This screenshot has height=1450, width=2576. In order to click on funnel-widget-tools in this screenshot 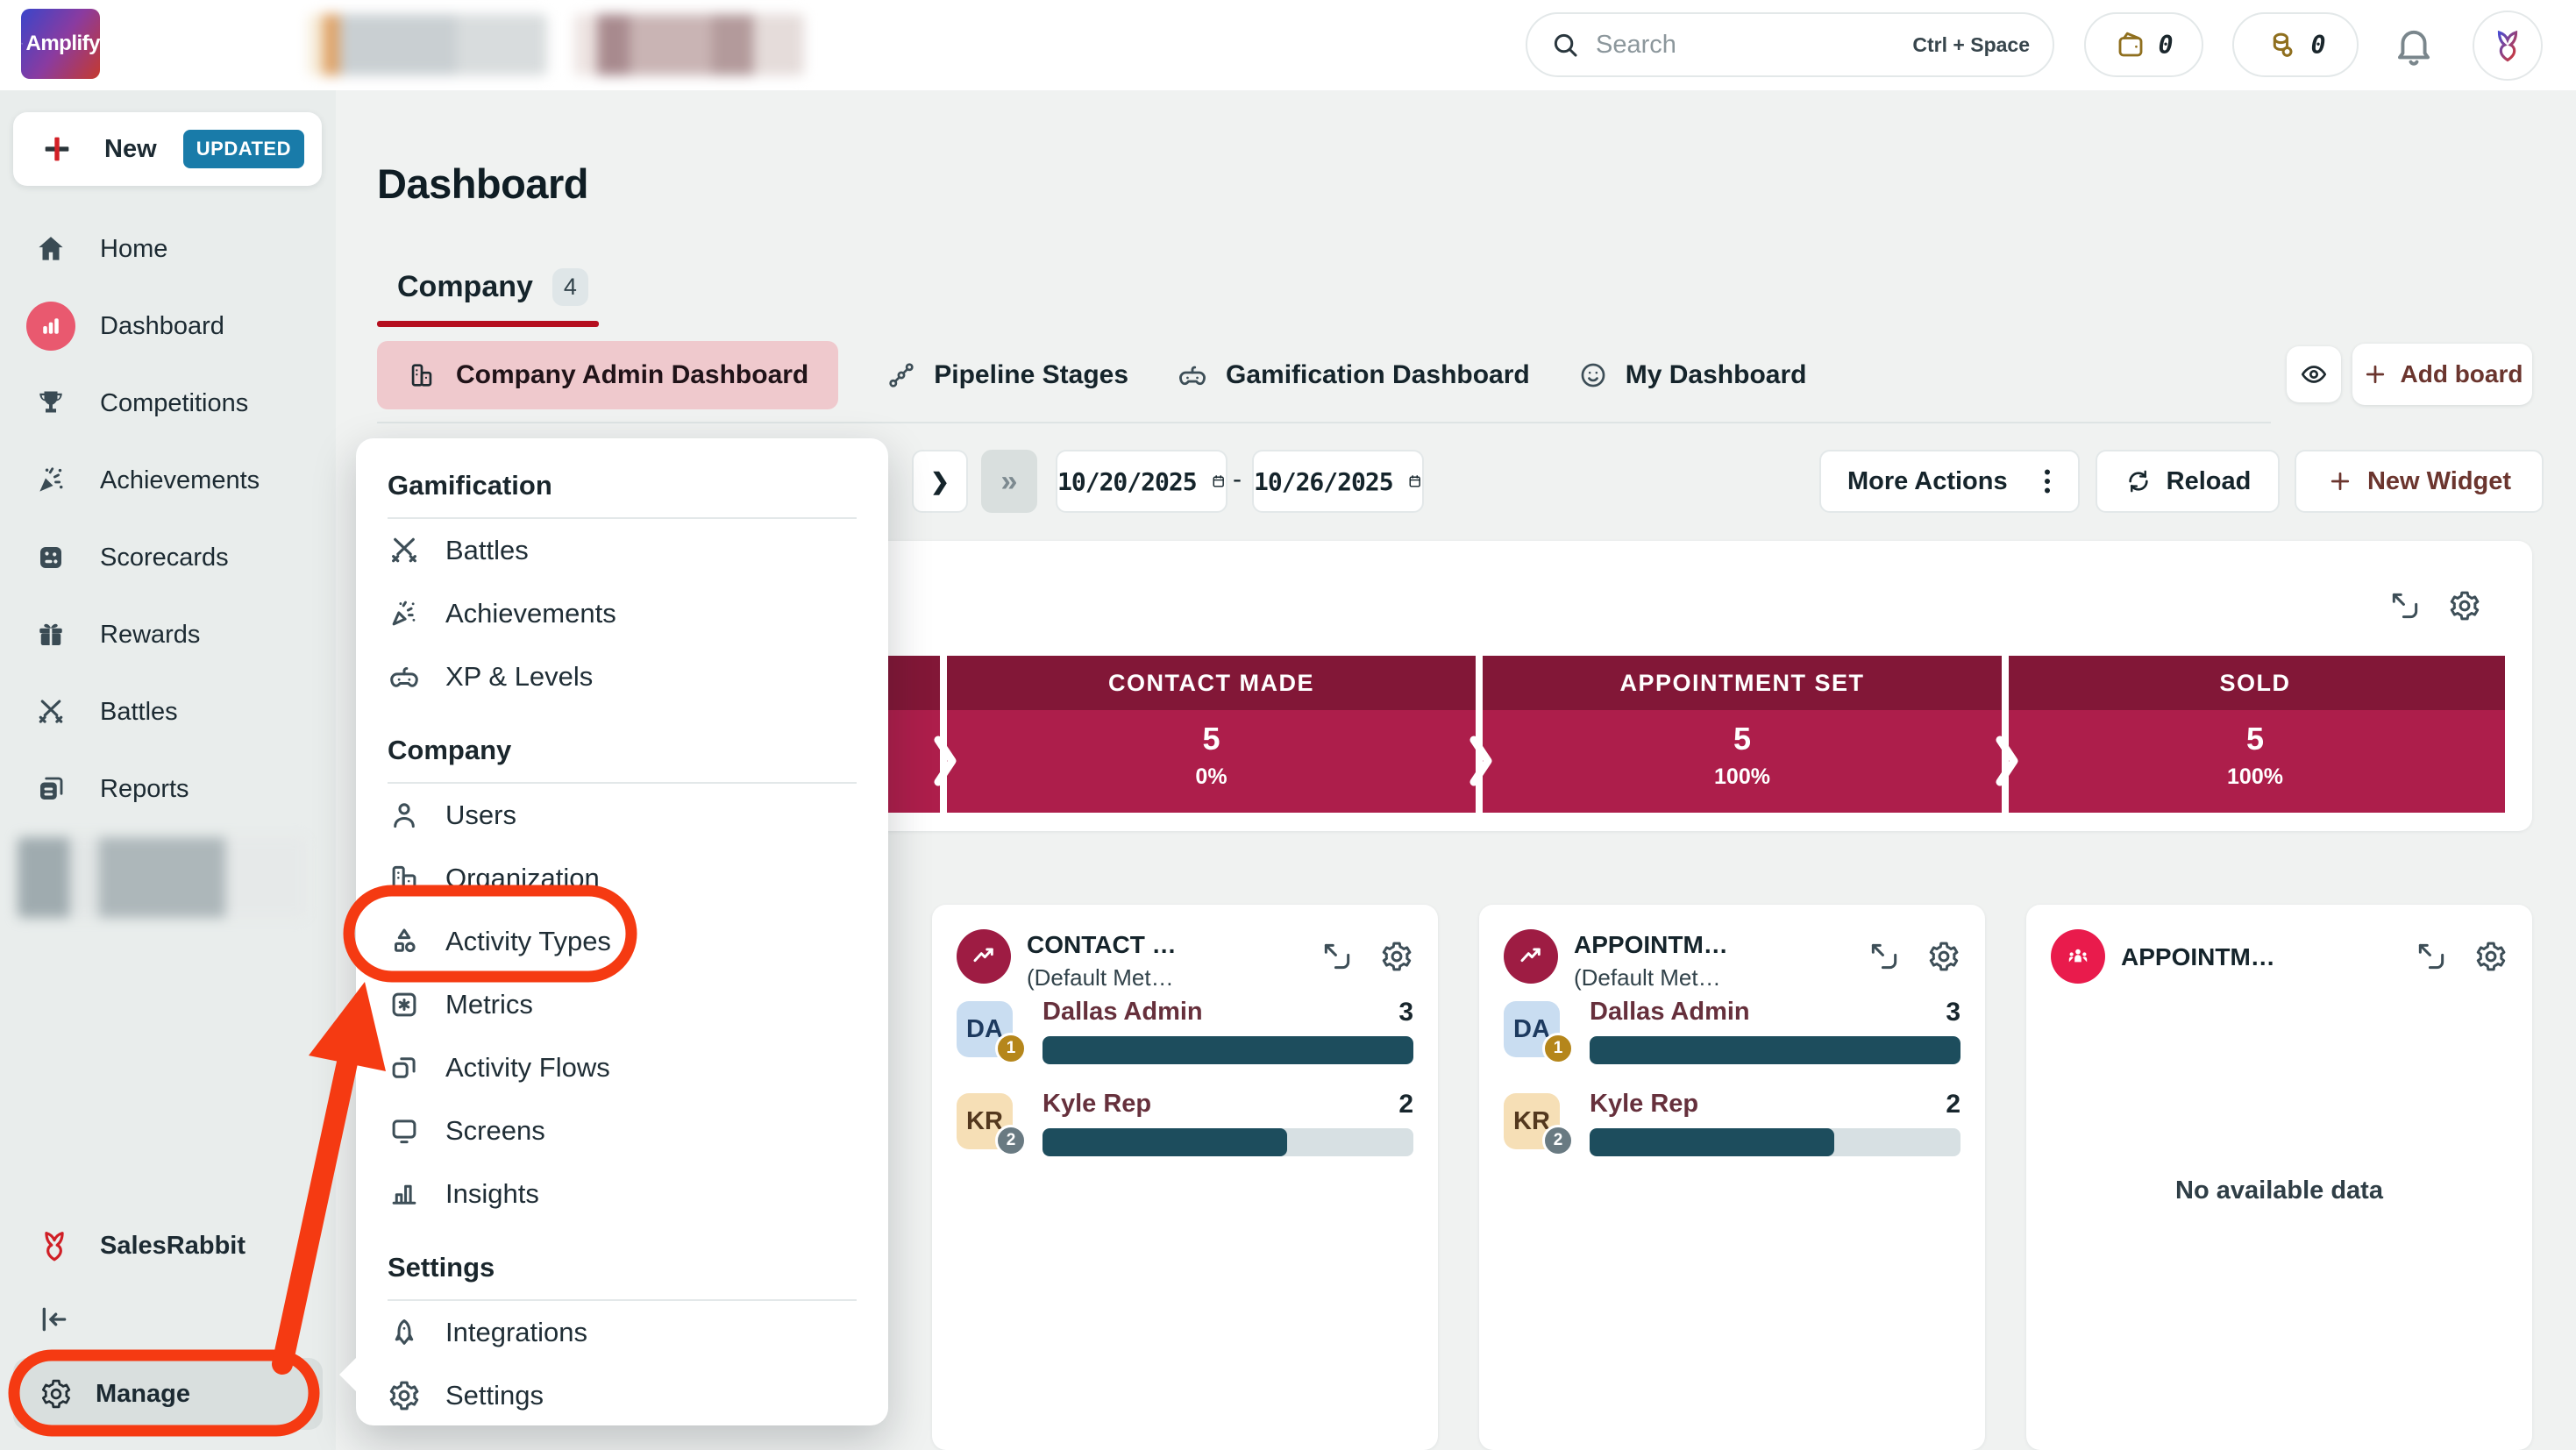, I will do `click(2434, 605)`.